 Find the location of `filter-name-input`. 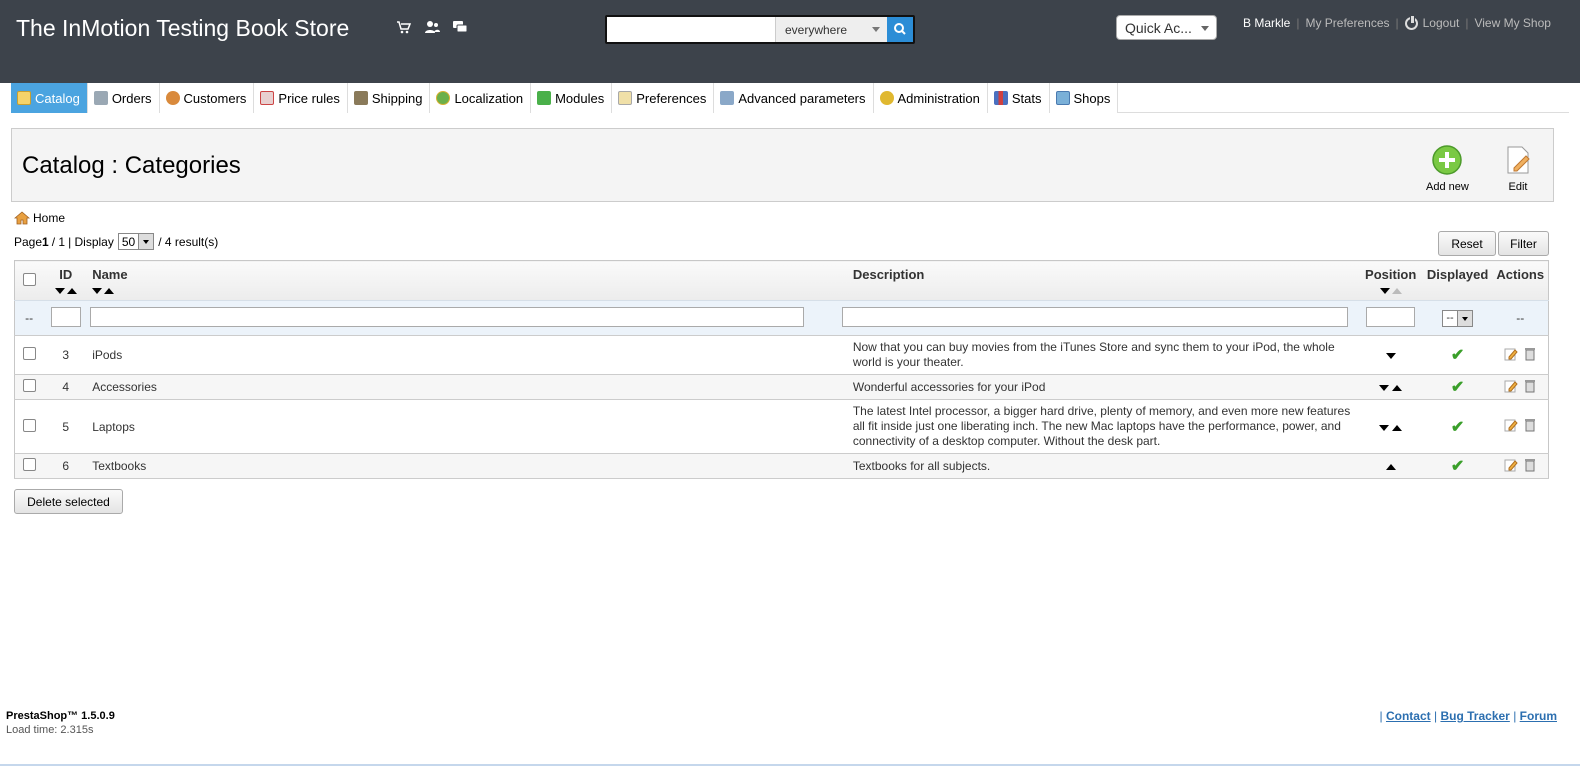

filter-name-input is located at coordinates (447, 316).